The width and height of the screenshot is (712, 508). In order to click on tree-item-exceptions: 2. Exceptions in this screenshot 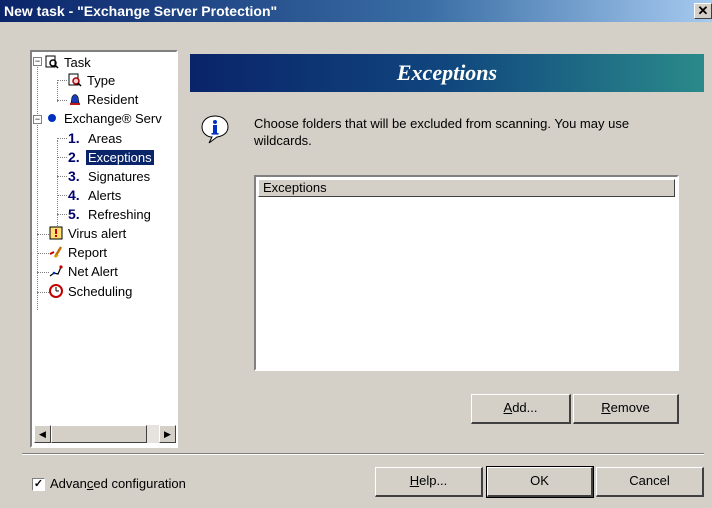, I will do `click(111, 157)`.